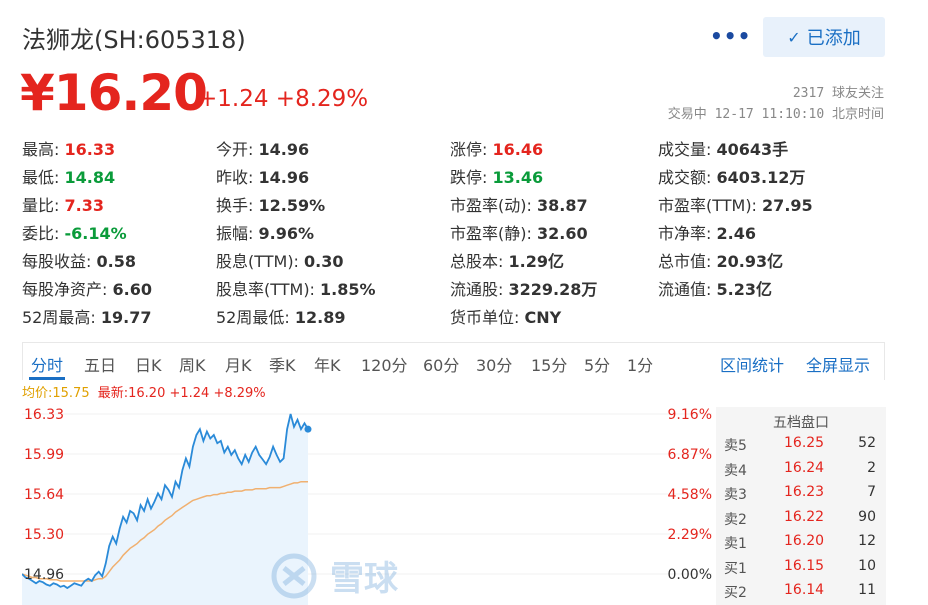  I want to click on stat-cell: 总股本: 1.29亿, so click(507, 260).